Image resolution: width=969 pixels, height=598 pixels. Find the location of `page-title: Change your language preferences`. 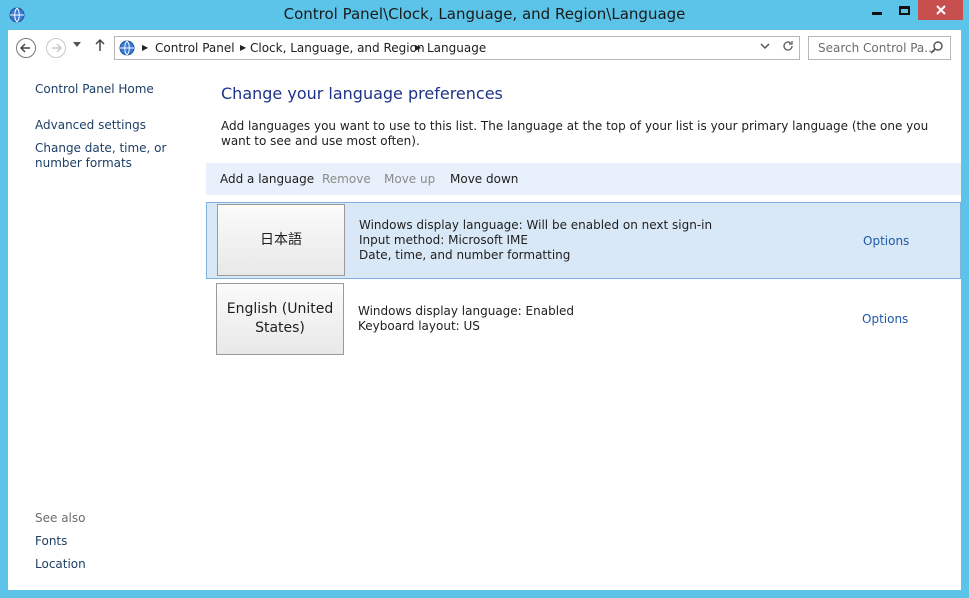

page-title: Change your language preferences is located at coordinates (362, 93).